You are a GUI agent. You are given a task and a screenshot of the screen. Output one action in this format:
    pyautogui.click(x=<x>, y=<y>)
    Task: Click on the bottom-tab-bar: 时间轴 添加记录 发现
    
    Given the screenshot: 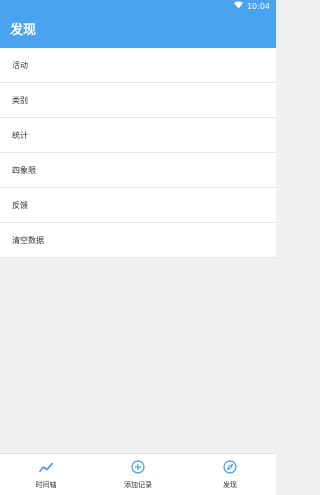 What is the action you would take?
    pyautogui.click(x=138, y=474)
    